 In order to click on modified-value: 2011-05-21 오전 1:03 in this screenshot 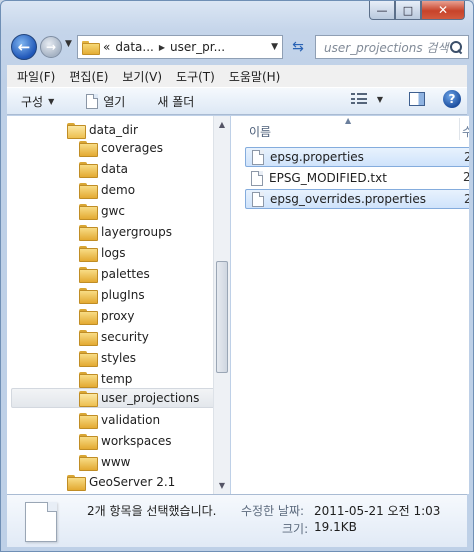, I will do `click(377, 511)`.